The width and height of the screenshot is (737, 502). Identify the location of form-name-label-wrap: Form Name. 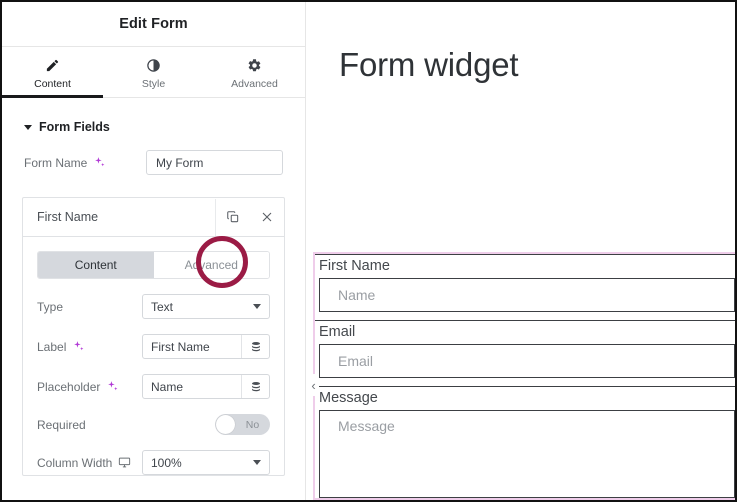
(85, 163).